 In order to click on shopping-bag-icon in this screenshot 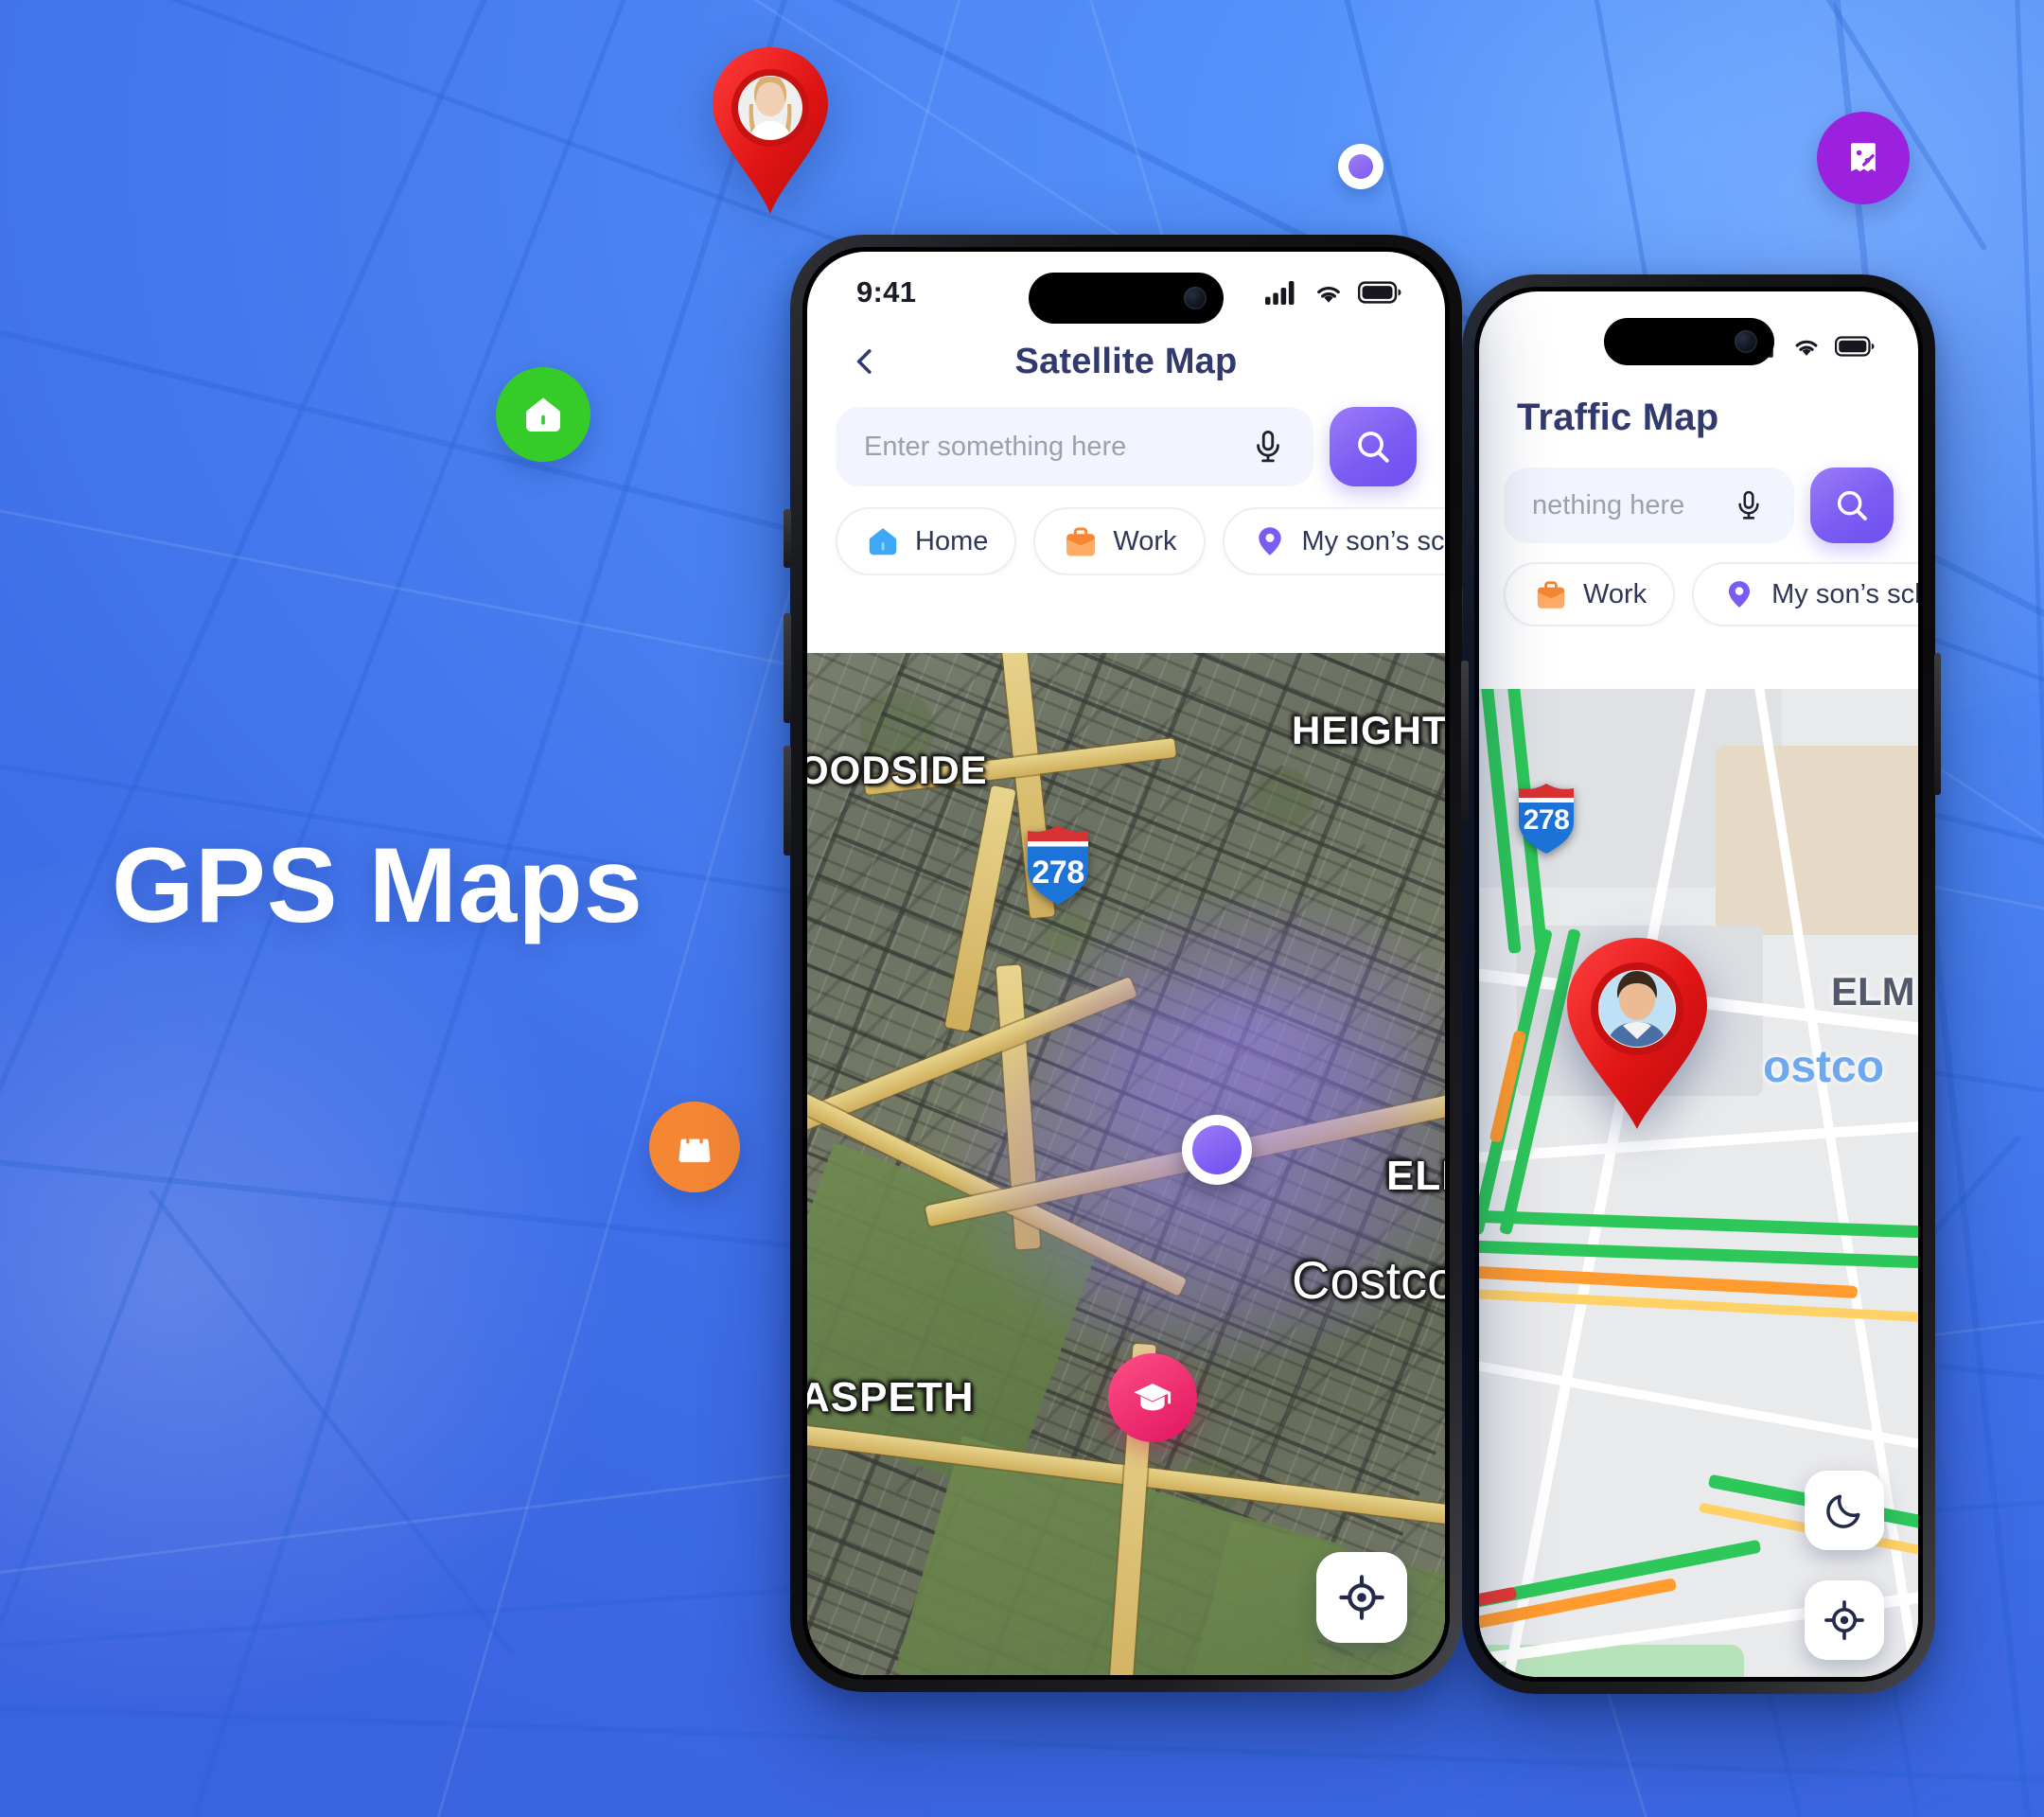, I will do `click(694, 1146)`.